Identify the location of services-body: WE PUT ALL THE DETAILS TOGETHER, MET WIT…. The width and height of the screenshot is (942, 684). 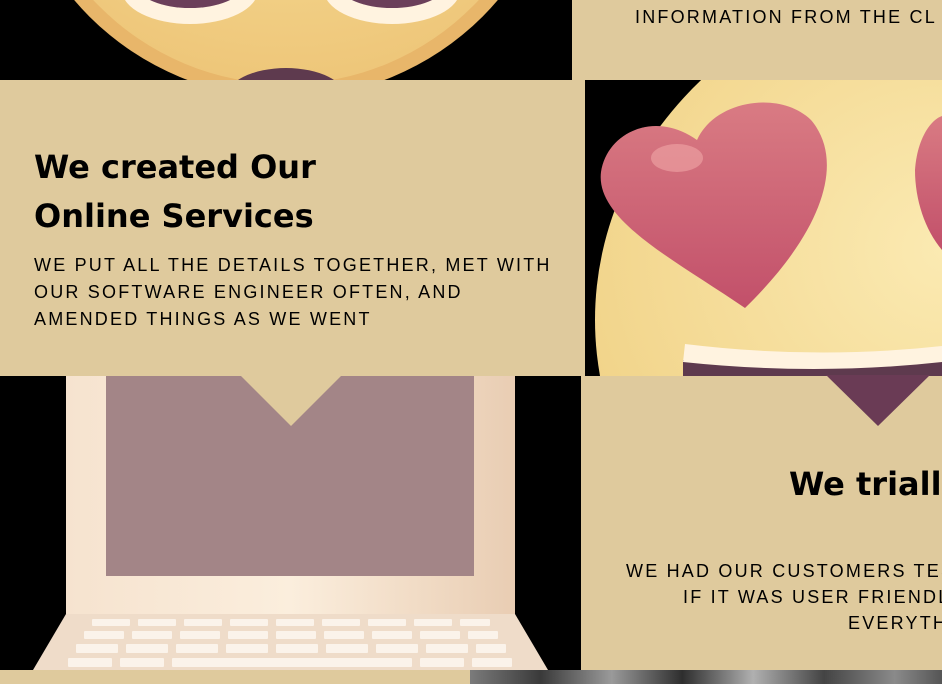
(293, 292).